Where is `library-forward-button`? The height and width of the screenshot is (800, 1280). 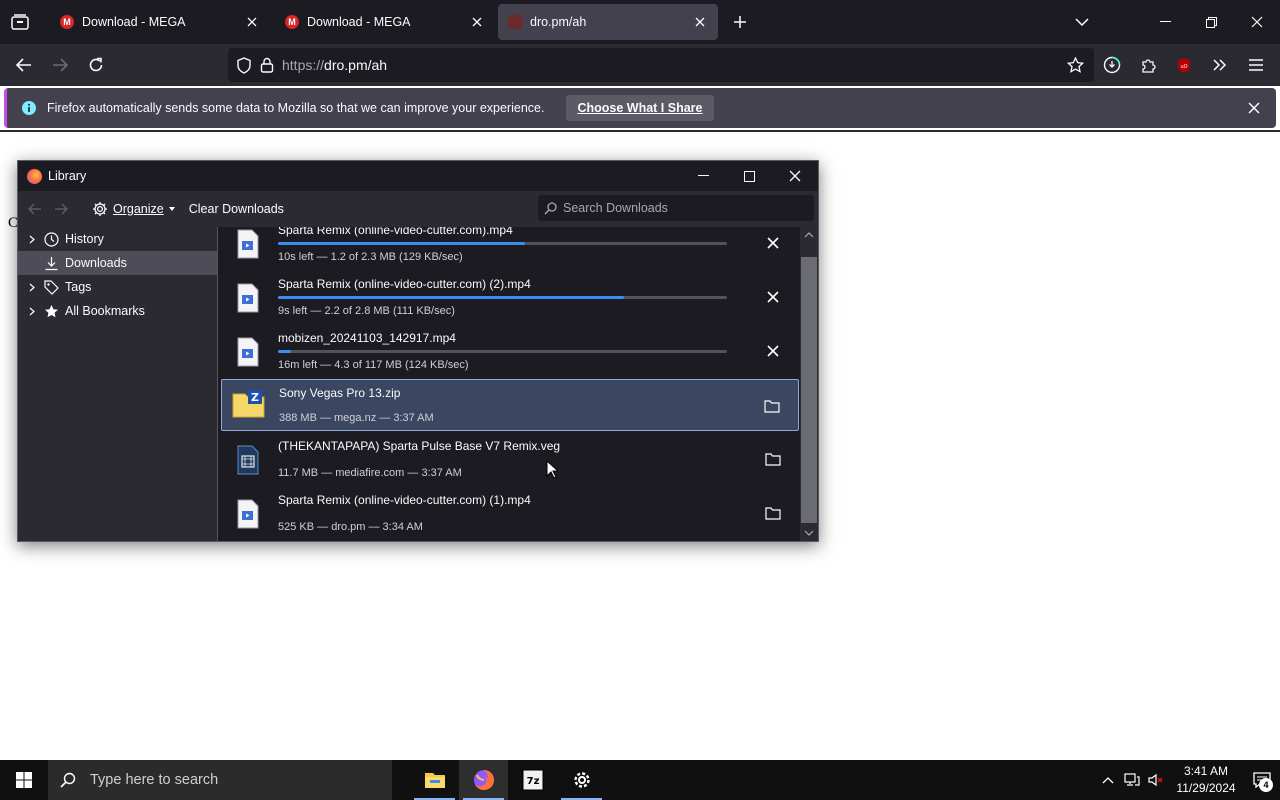
library-forward-button is located at coordinates (61, 209).